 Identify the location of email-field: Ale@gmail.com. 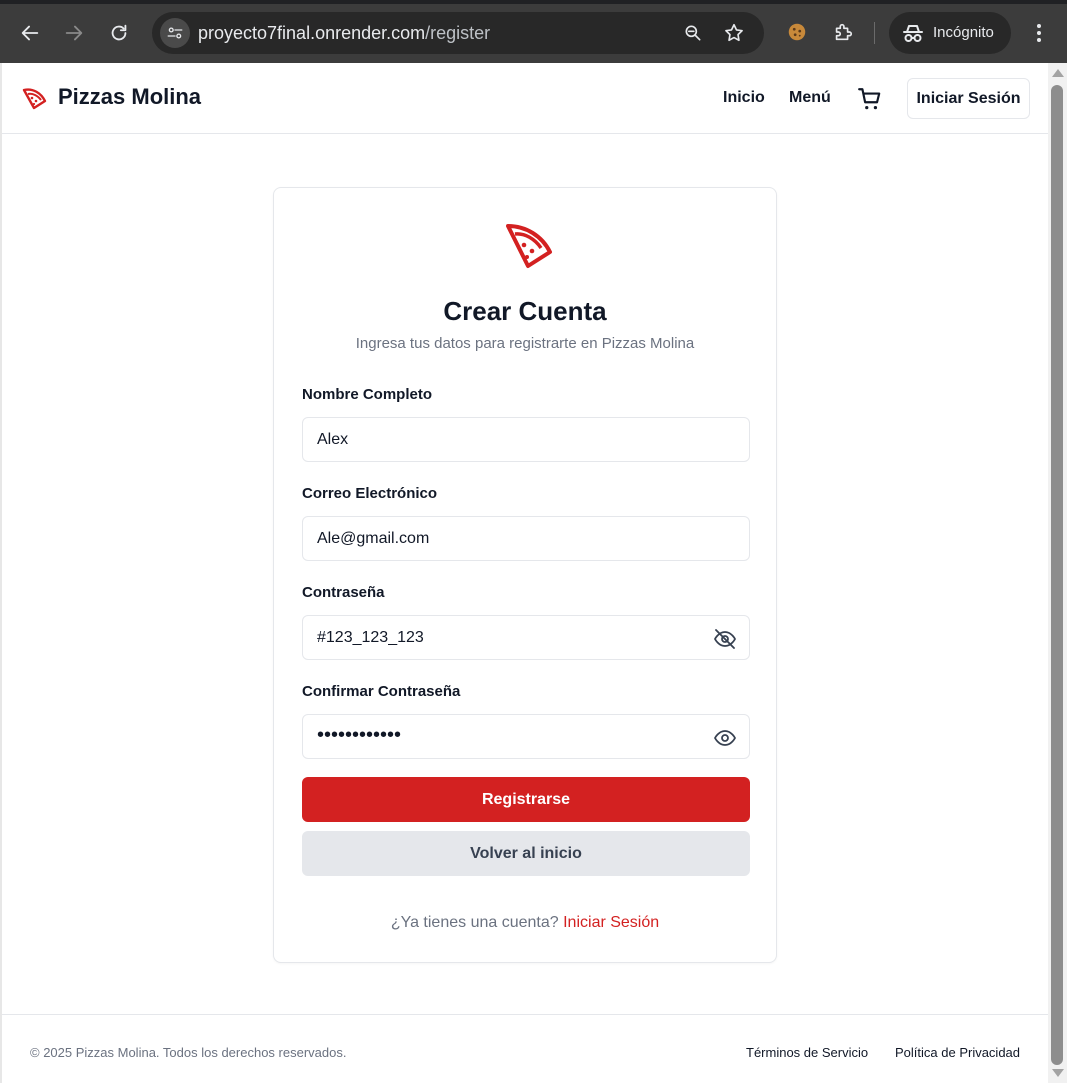
(526, 538).